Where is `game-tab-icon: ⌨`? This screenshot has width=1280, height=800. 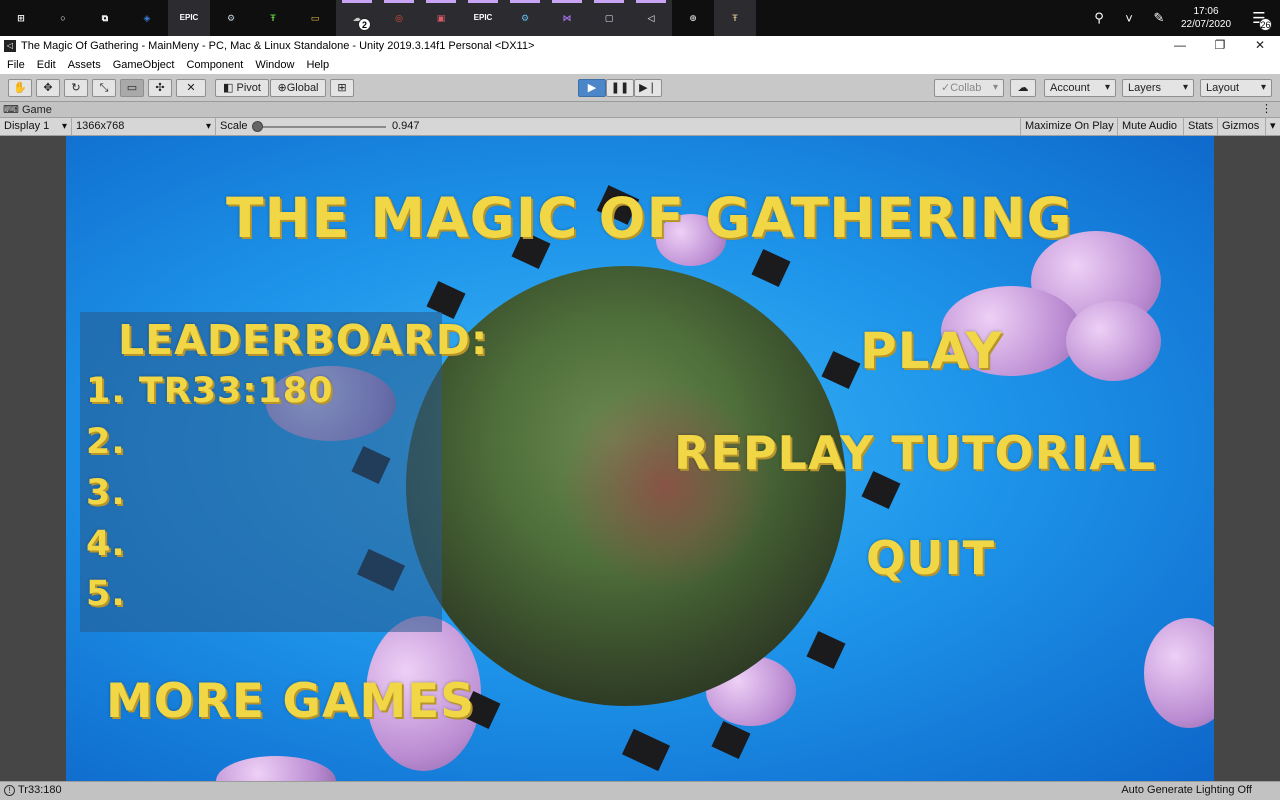 game-tab-icon: ⌨ is located at coordinates (11, 110).